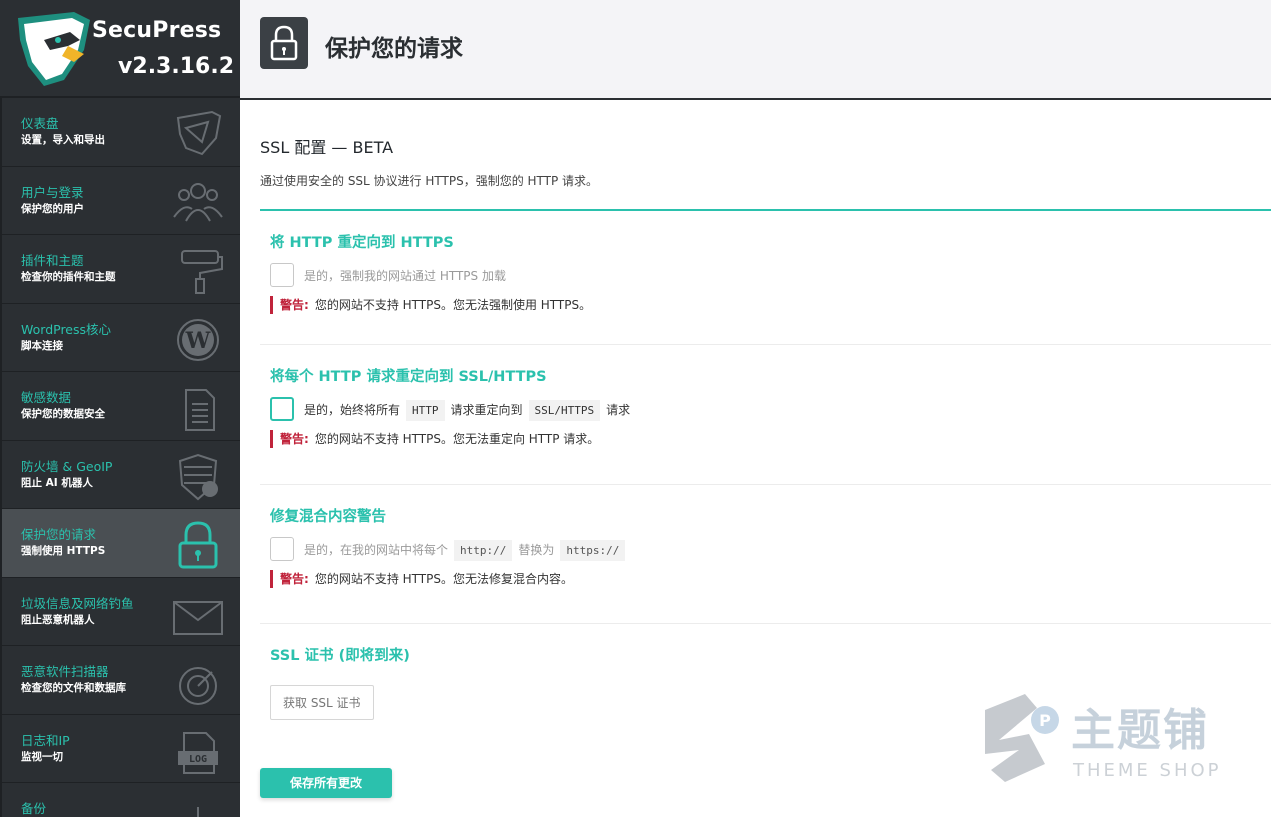  I want to click on header-badge, so click(284, 43).